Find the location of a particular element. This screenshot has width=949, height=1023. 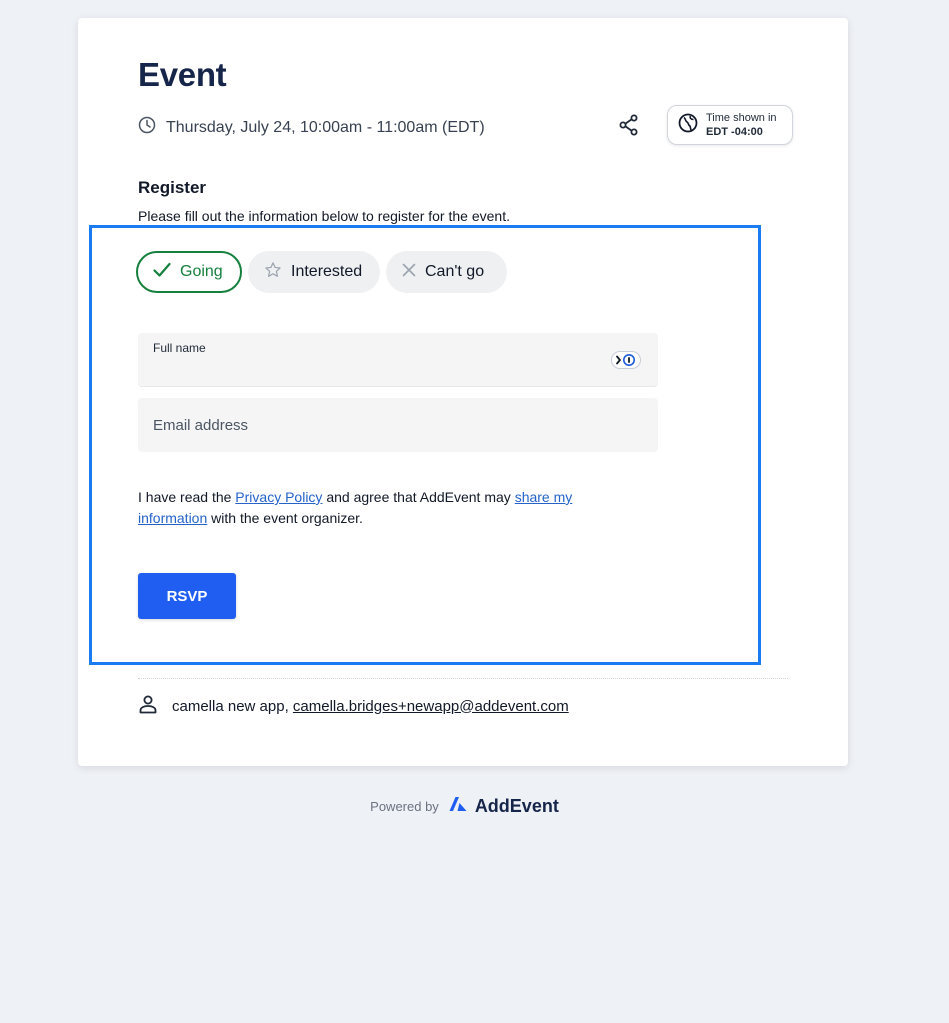

privacy-policy-link: Privacy Policy is located at coordinates (278, 497).